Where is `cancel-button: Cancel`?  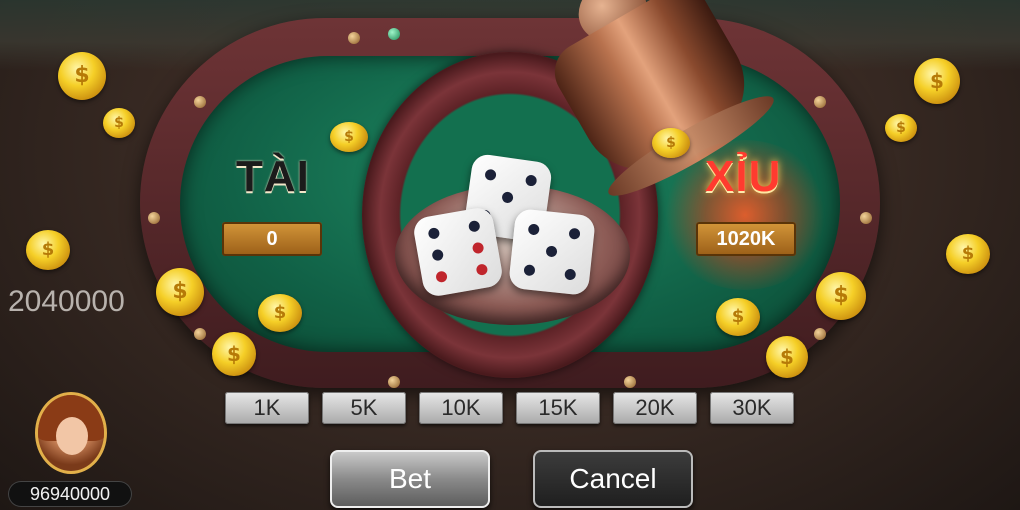 cancel-button: Cancel is located at coordinates (613, 479).